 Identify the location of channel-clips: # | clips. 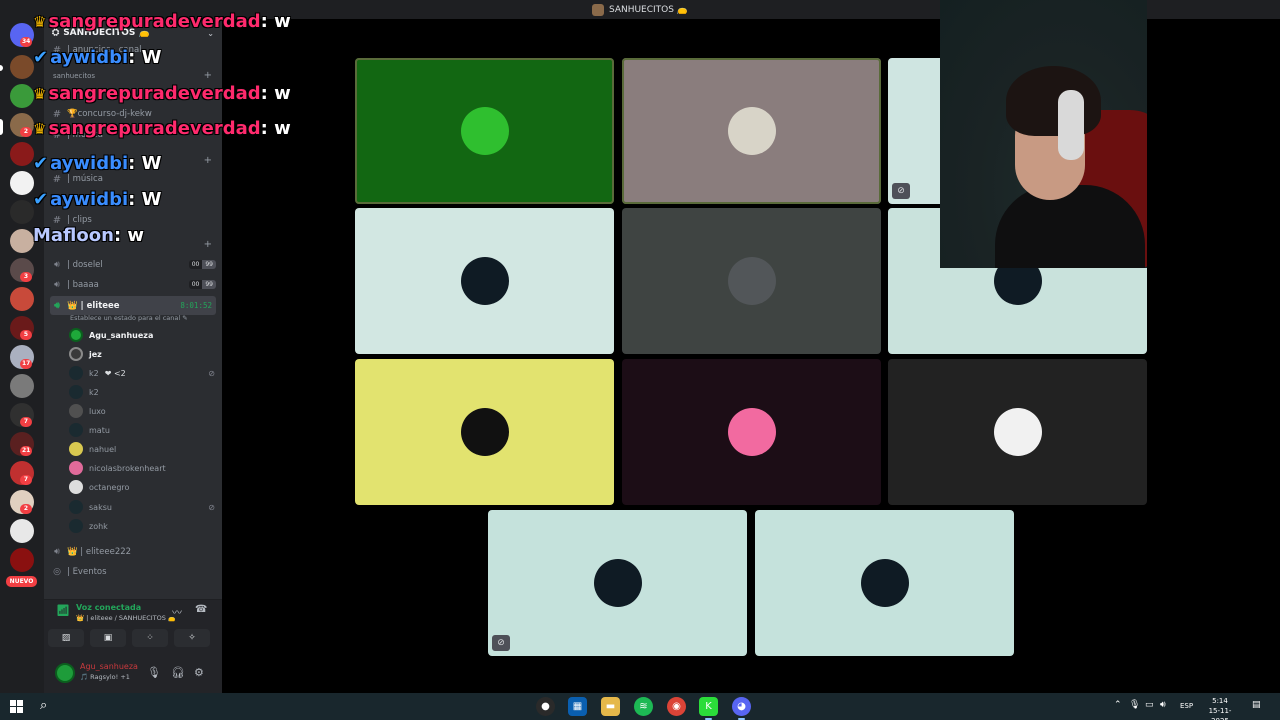
(133, 220).